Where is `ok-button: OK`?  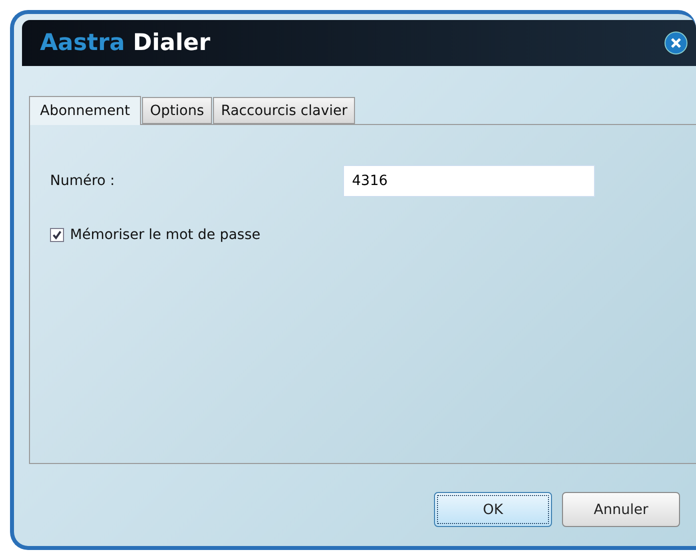
ok-button: OK is located at coordinates (493, 509).